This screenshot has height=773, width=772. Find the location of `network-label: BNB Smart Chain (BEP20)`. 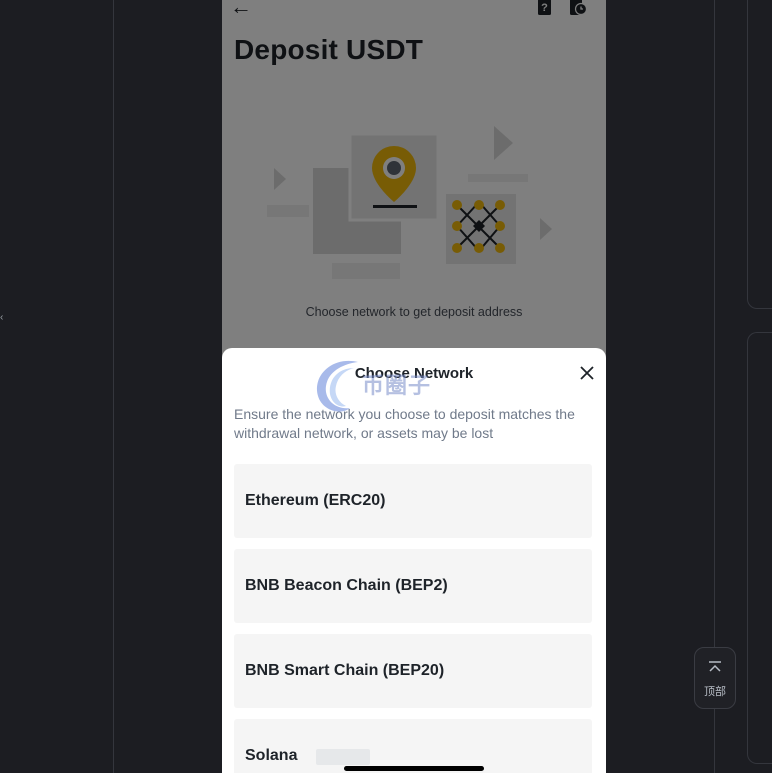

network-label: BNB Smart Chain (BEP20) is located at coordinates (345, 670).